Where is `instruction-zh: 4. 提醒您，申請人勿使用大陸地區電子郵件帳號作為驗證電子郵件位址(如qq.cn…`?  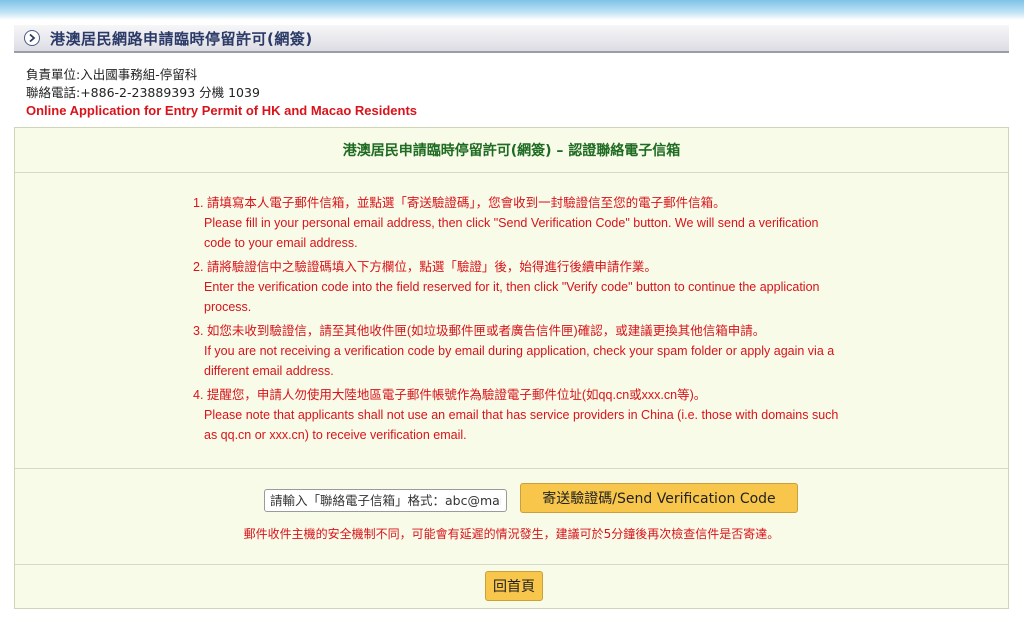
instruction-zh: 4. 提醒您，申請人勿使用大陸地區電子郵件帳號作為驗證電子郵件位址(如qq.cn… is located at coordinates (450, 395).